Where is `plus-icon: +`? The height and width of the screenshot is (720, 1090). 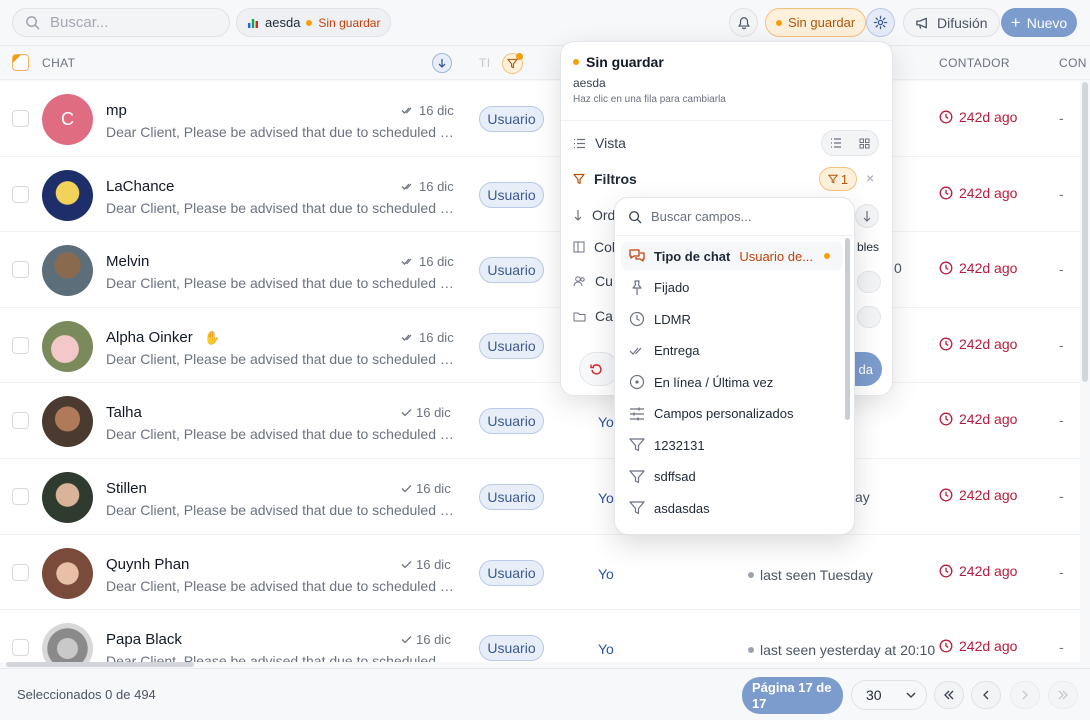
plus-icon: + is located at coordinates (1015, 22).